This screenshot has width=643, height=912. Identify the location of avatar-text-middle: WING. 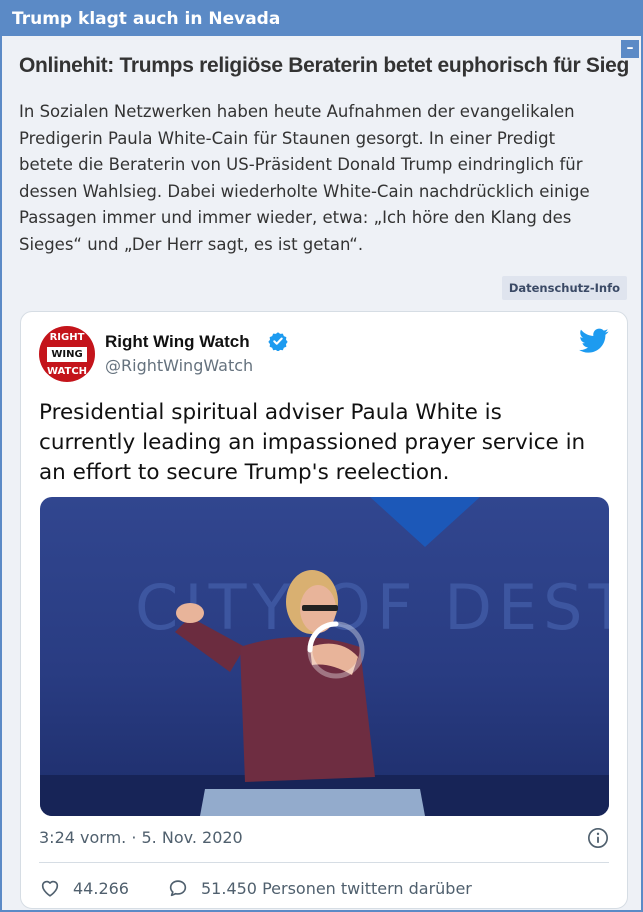
(67, 354).